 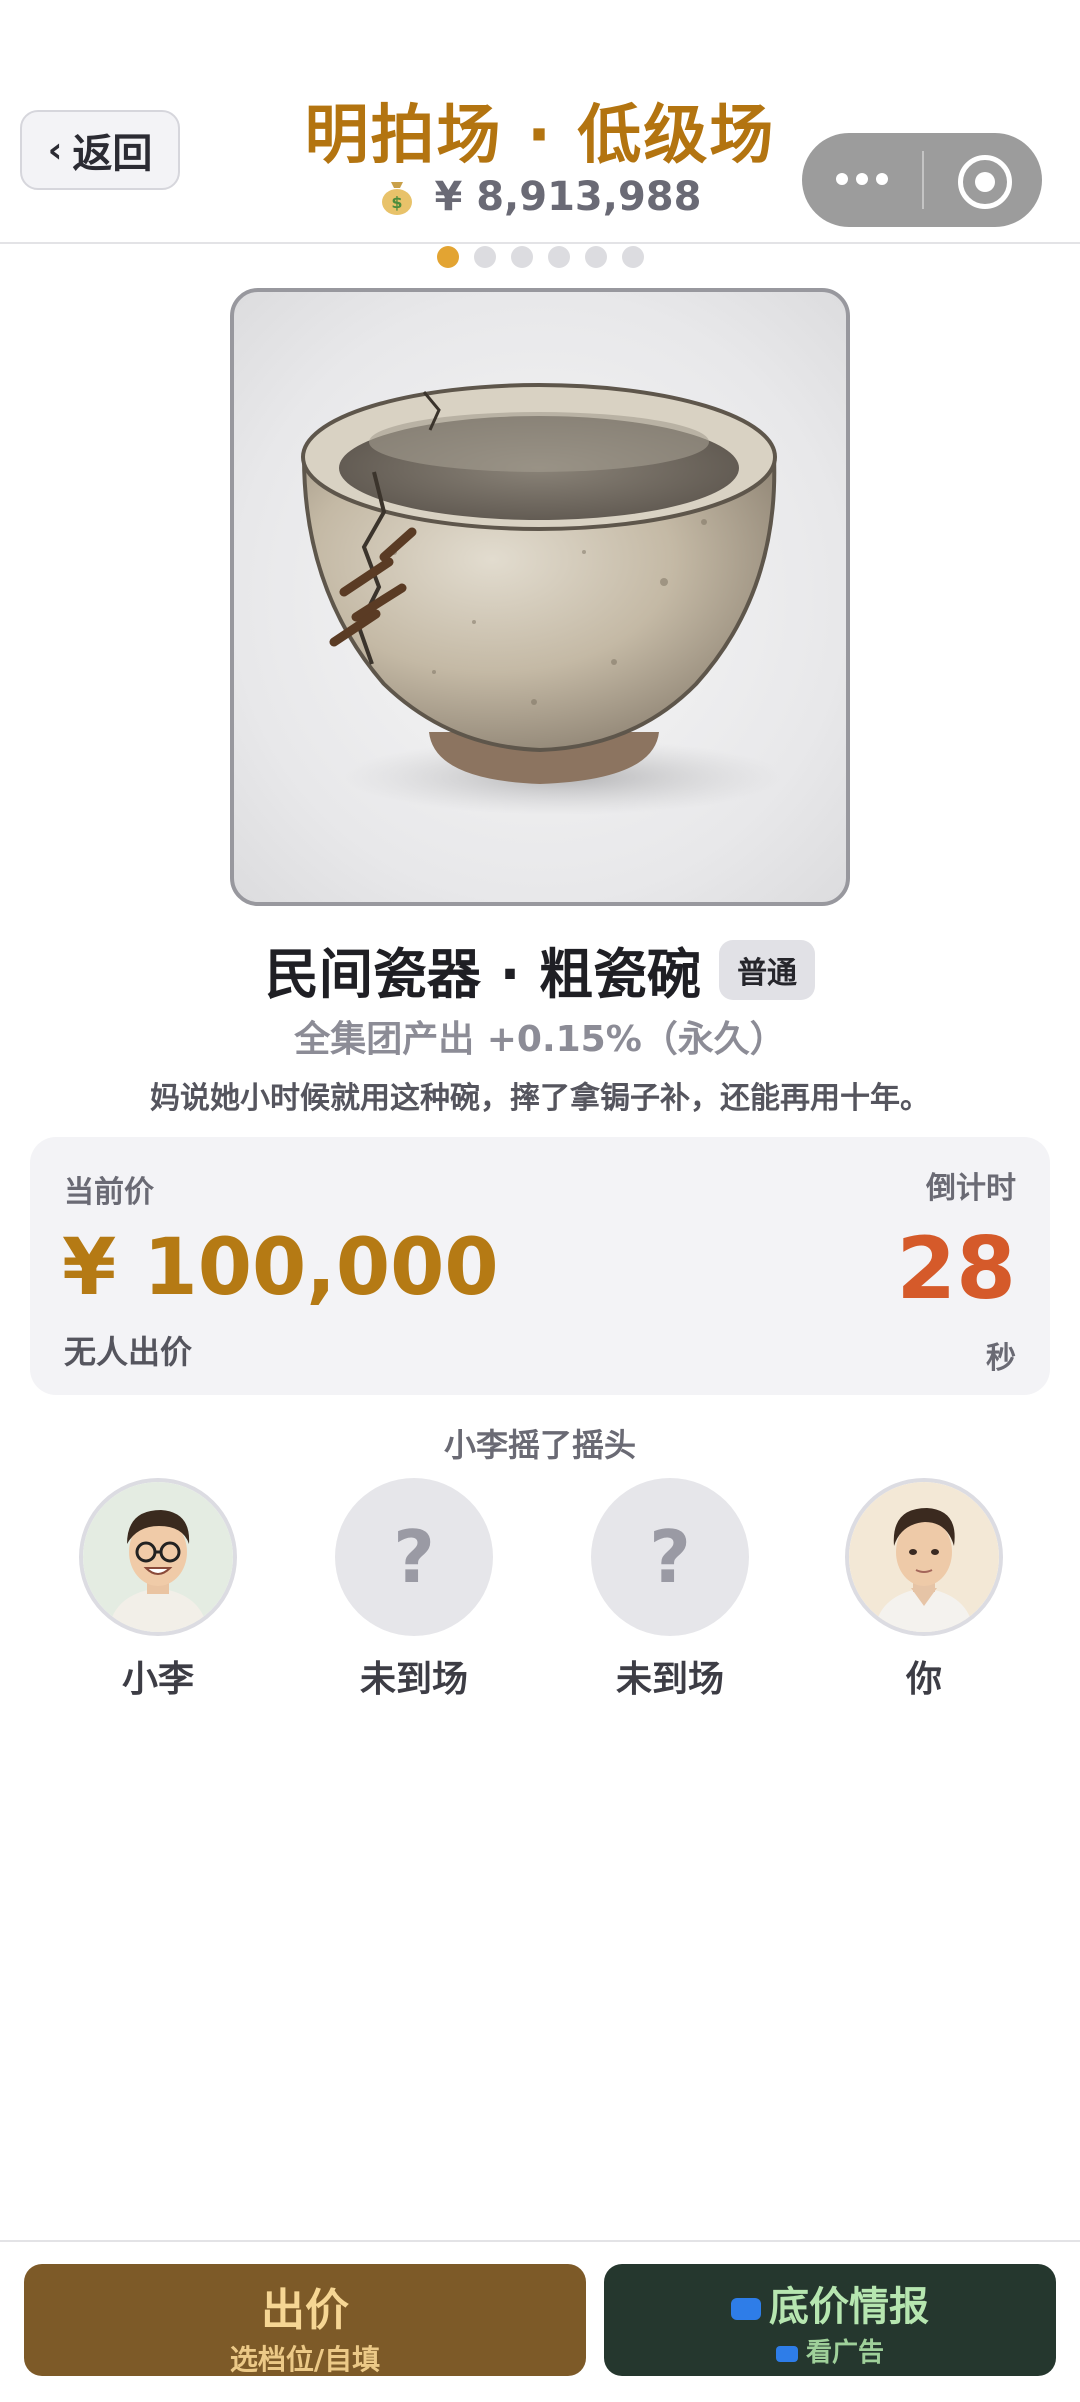 I want to click on bidder-action-message: 小李摇了摇头, so click(x=539, y=1445).